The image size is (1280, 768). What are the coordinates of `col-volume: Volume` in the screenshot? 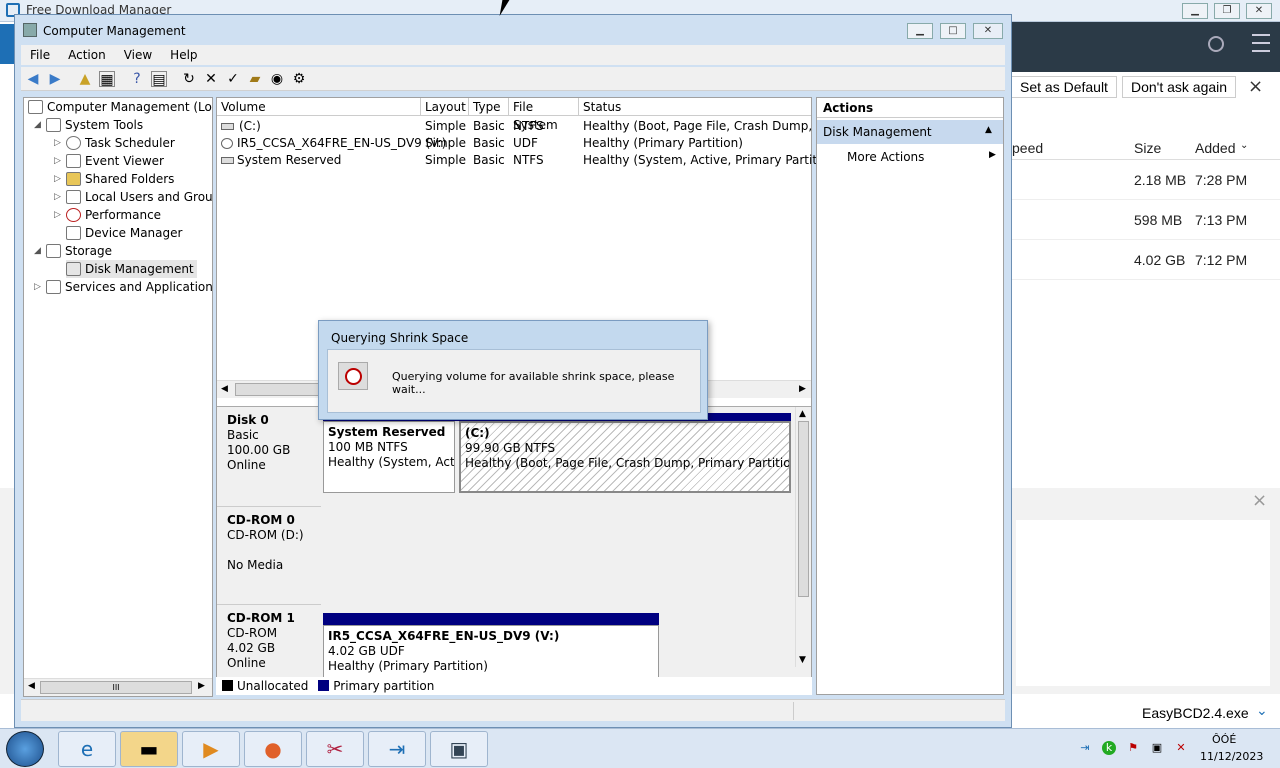 It's located at (319, 107).